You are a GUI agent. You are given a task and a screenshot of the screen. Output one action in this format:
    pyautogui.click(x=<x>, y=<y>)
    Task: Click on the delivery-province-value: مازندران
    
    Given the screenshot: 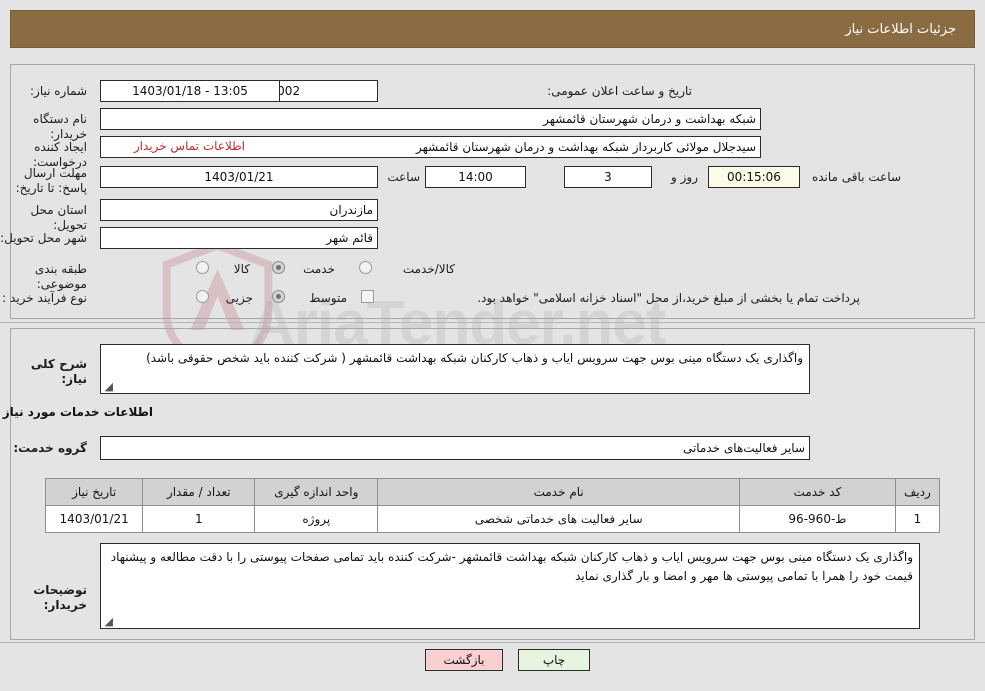 What is the action you would take?
    pyautogui.click(x=239, y=210)
    